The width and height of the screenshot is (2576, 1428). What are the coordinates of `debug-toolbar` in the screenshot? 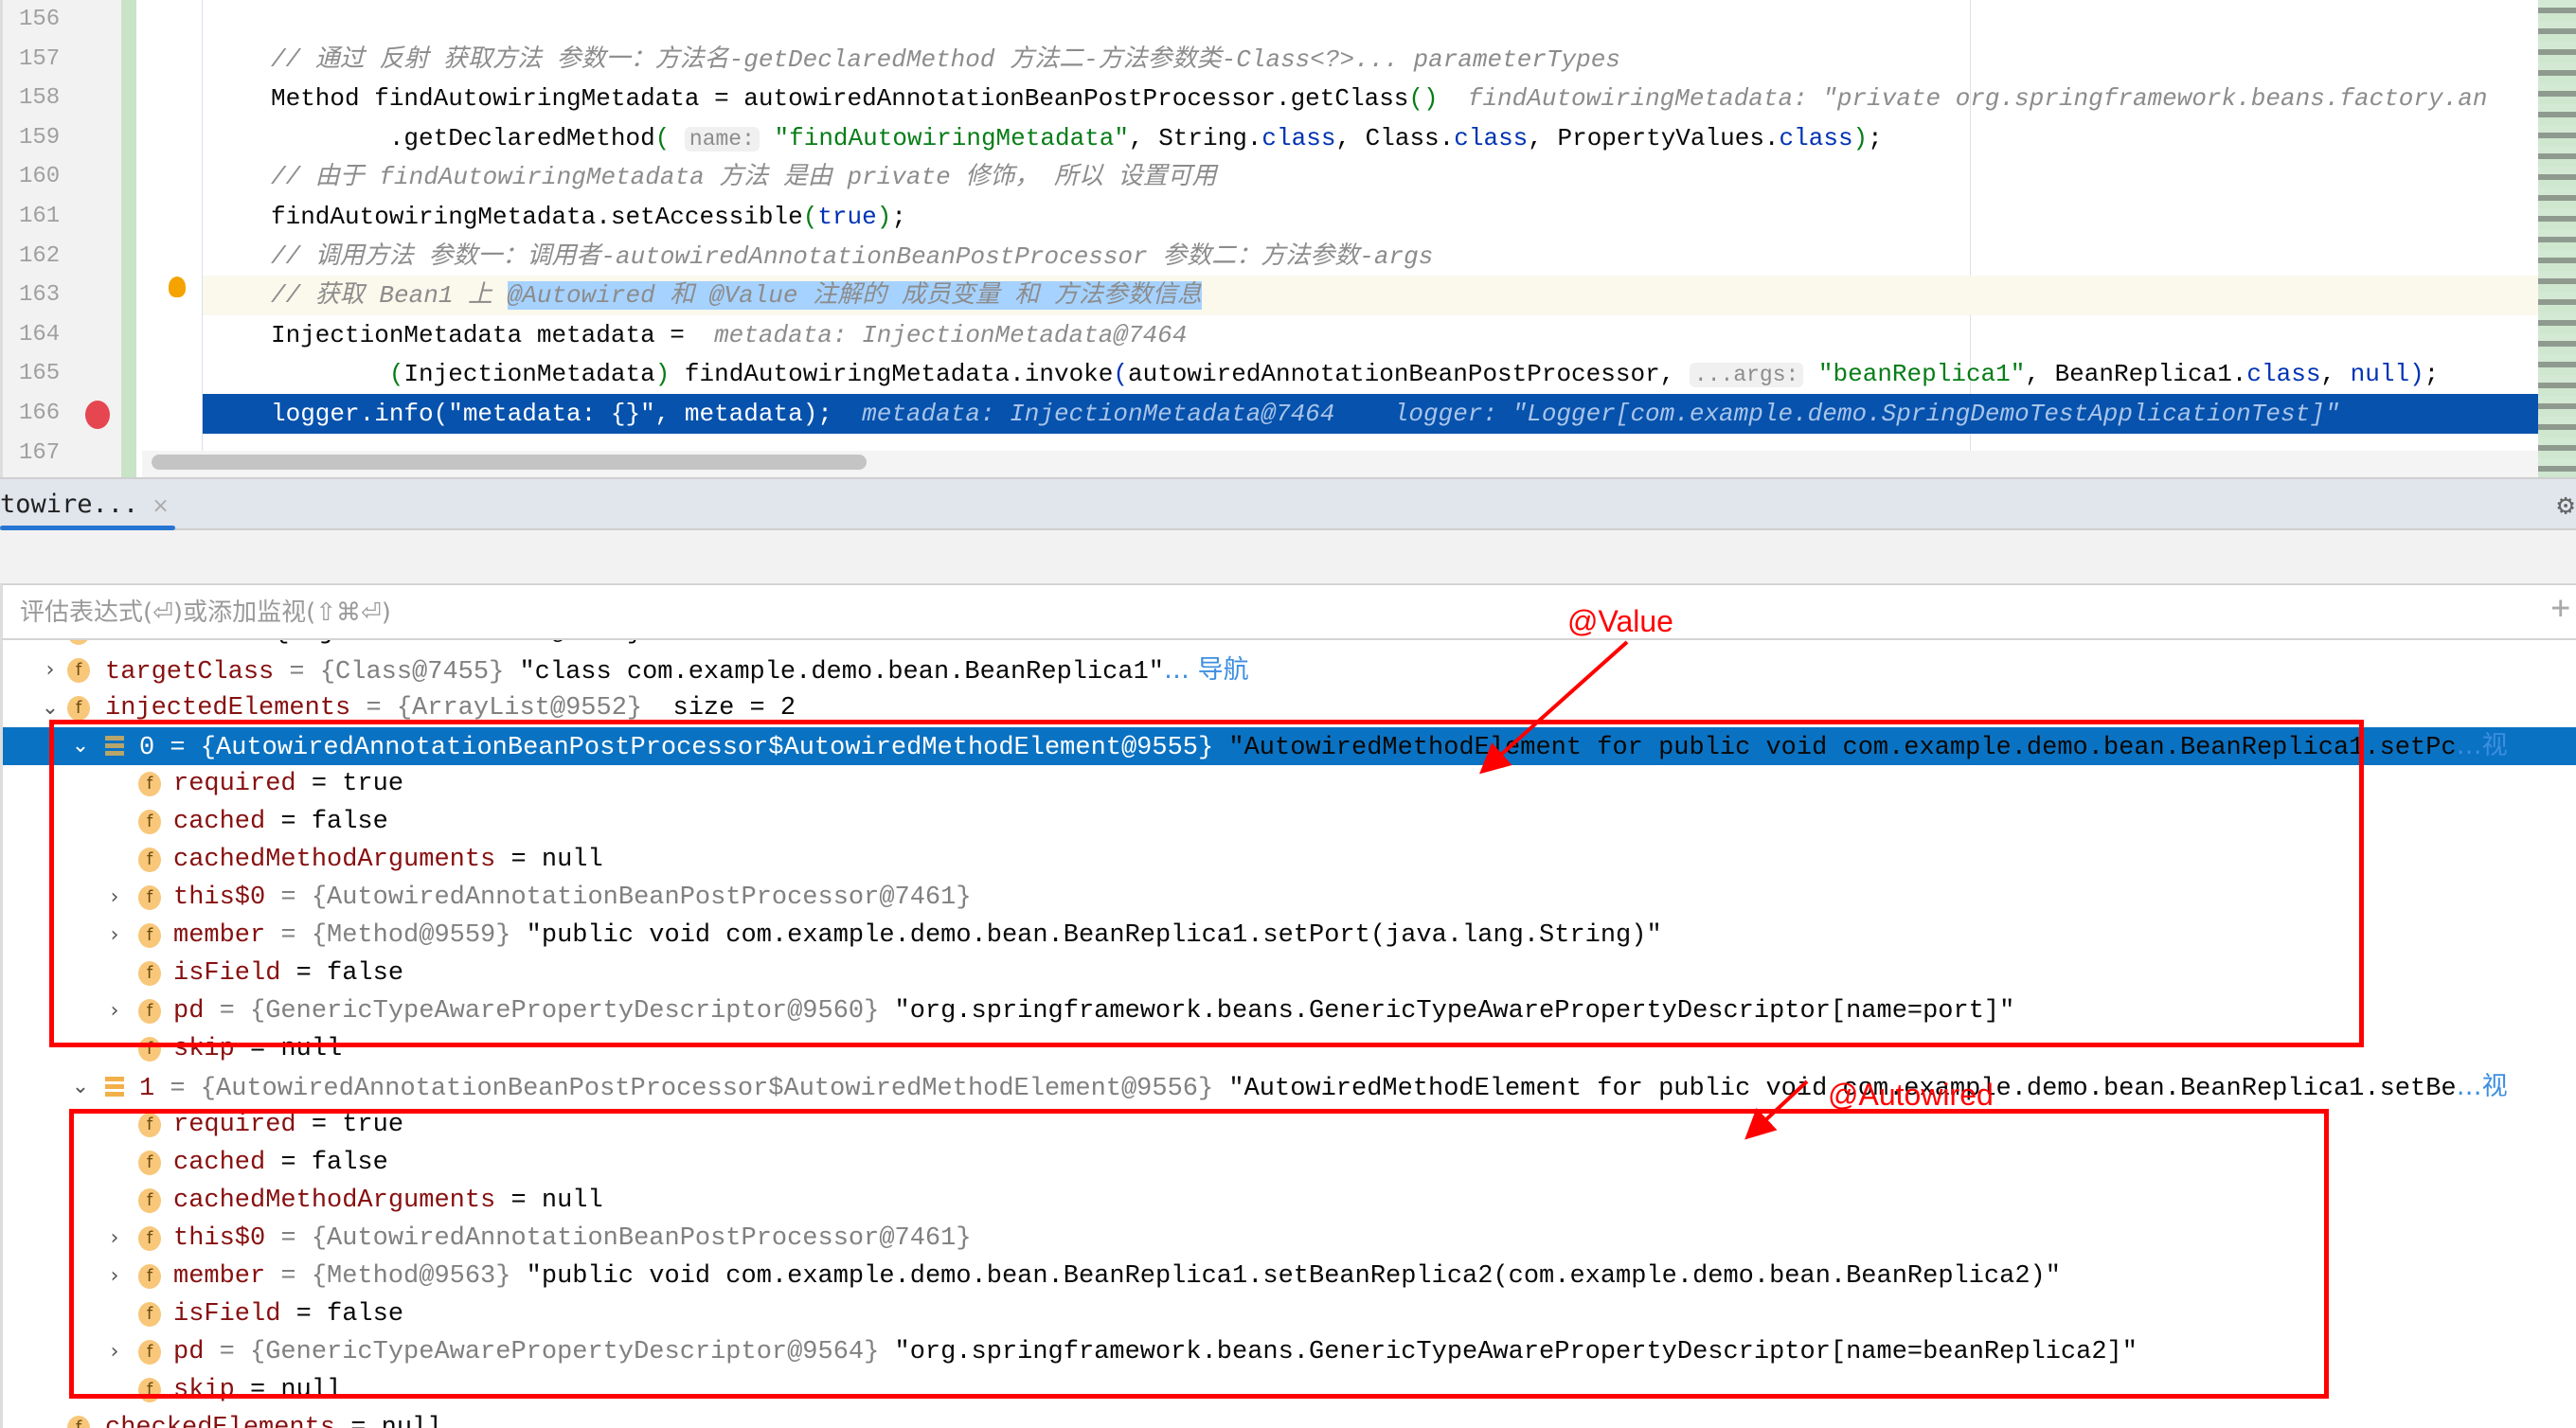 It's located at (1288, 557).